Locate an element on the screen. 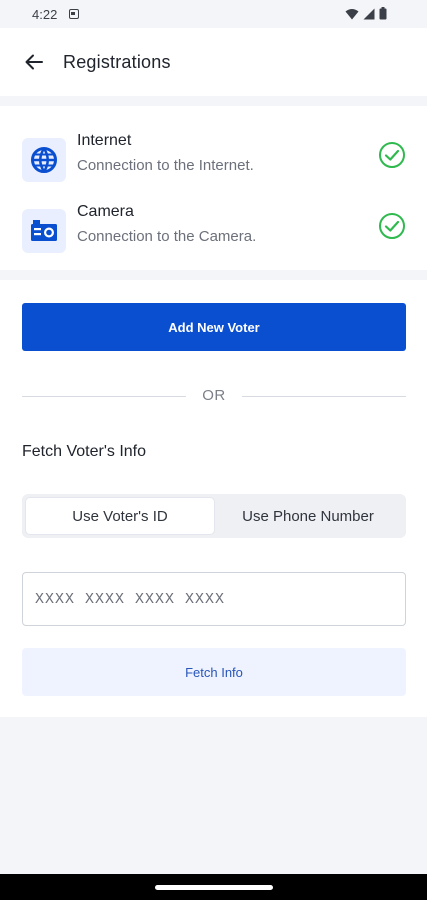  or-separator: OR is located at coordinates (214, 395).